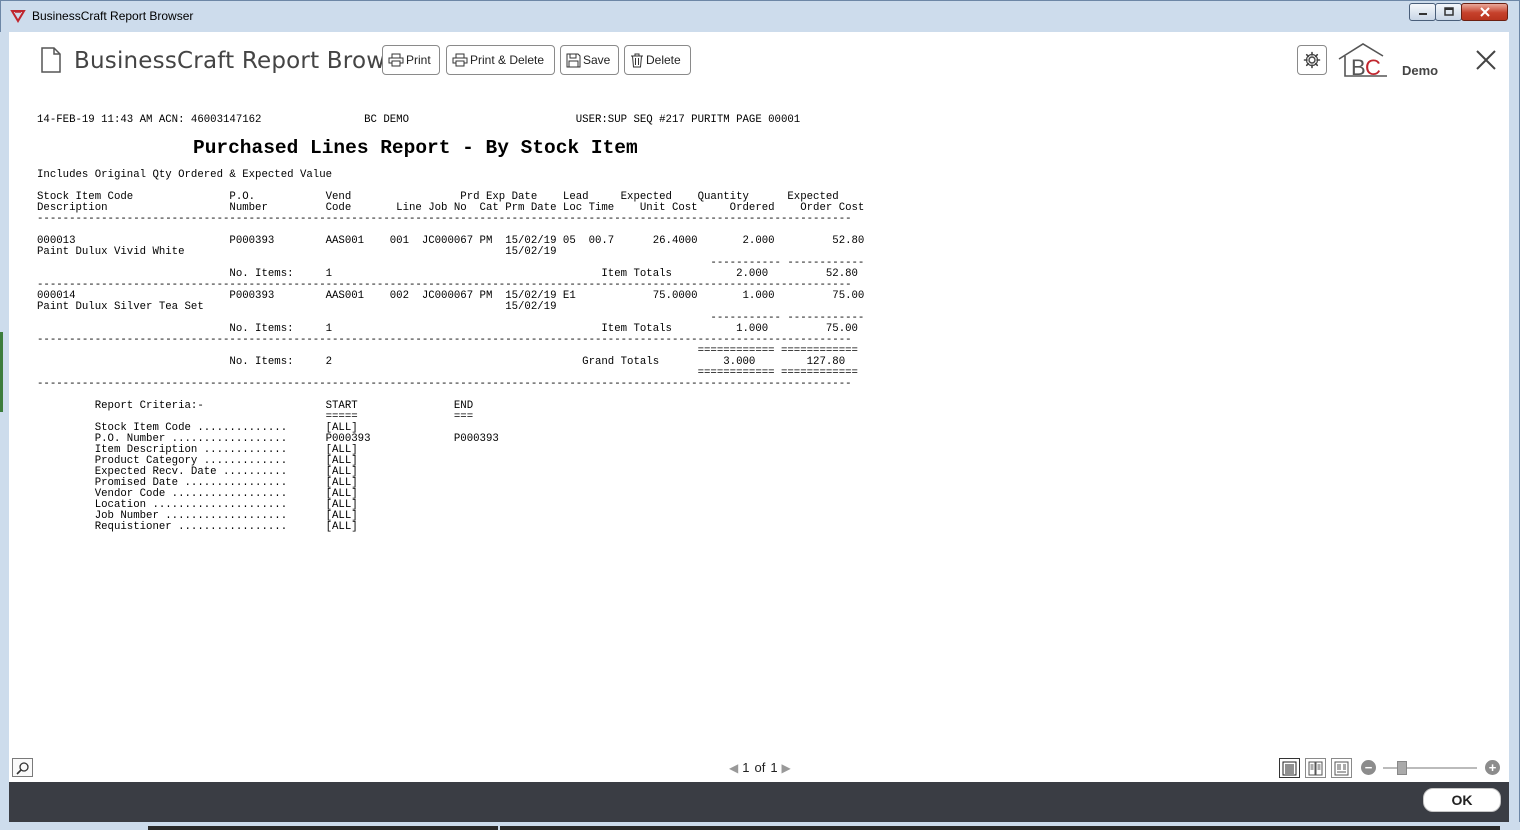 This screenshot has width=1520, height=830. What do you see at coordinates (1492, 767) in the screenshot?
I see `zoom-in-button: +` at bounding box center [1492, 767].